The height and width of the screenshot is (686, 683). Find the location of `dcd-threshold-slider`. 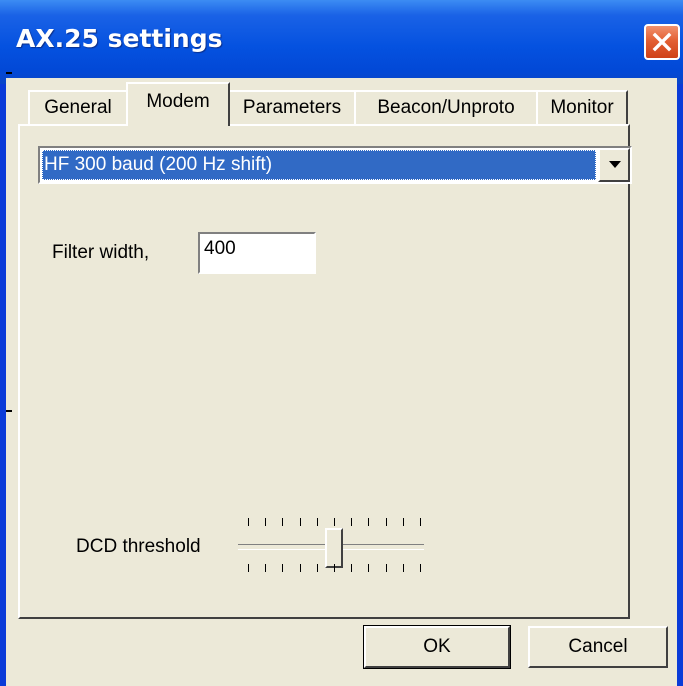

dcd-threshold-slider is located at coordinates (334, 545).